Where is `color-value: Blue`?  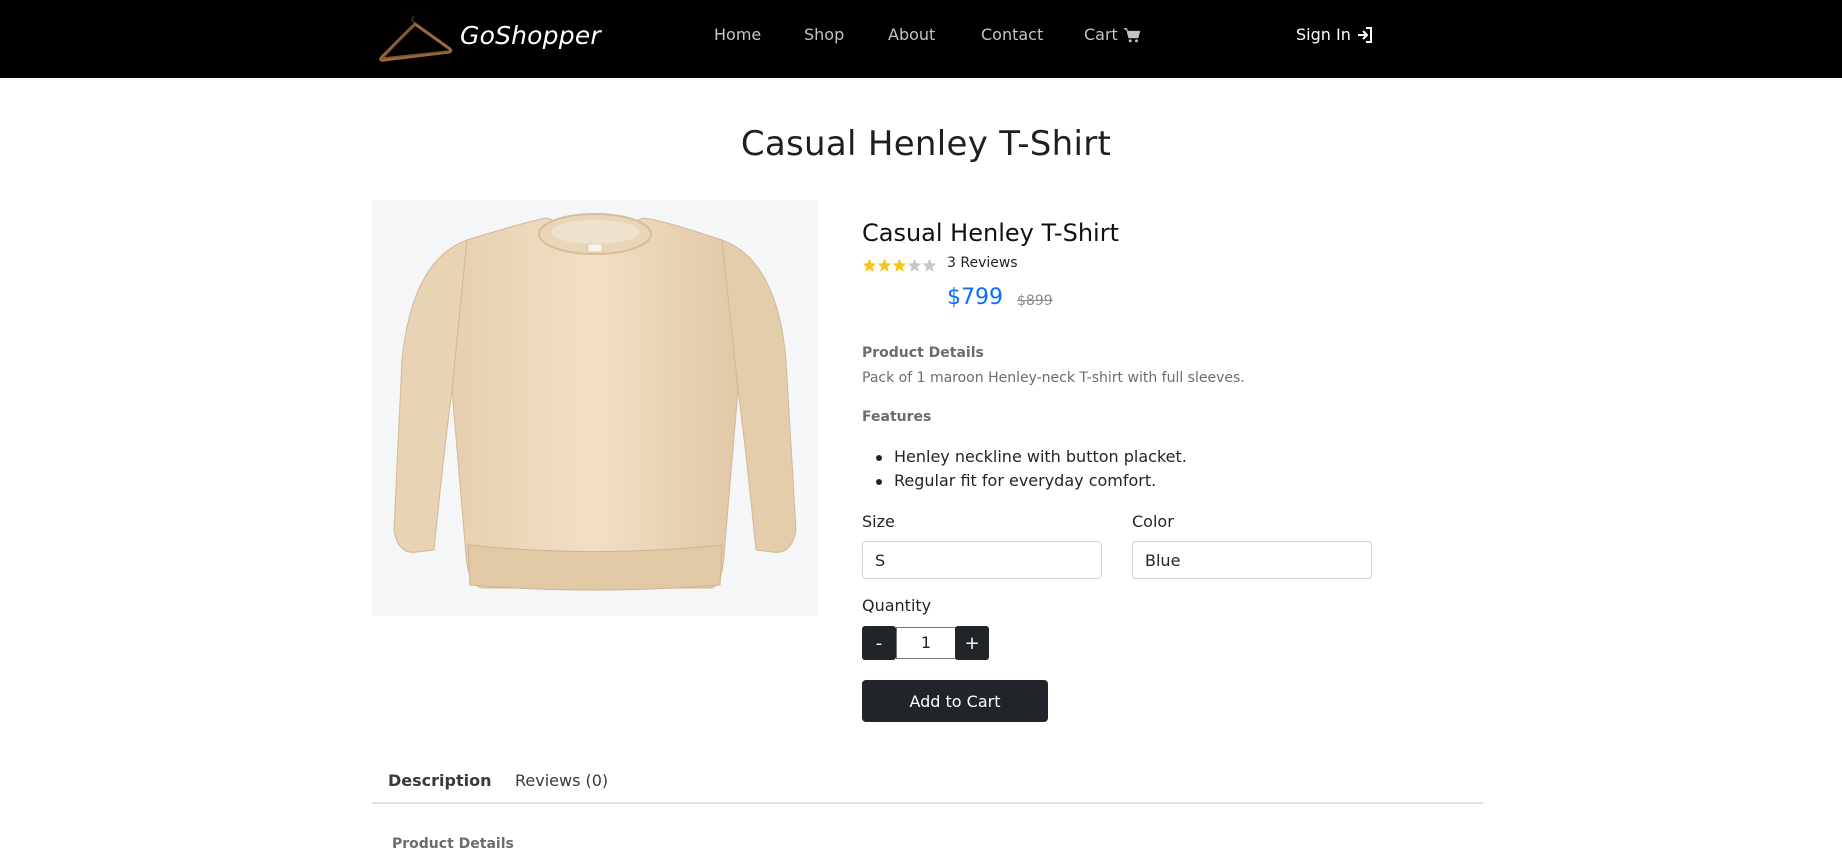
color-value: Blue is located at coordinates (1163, 560).